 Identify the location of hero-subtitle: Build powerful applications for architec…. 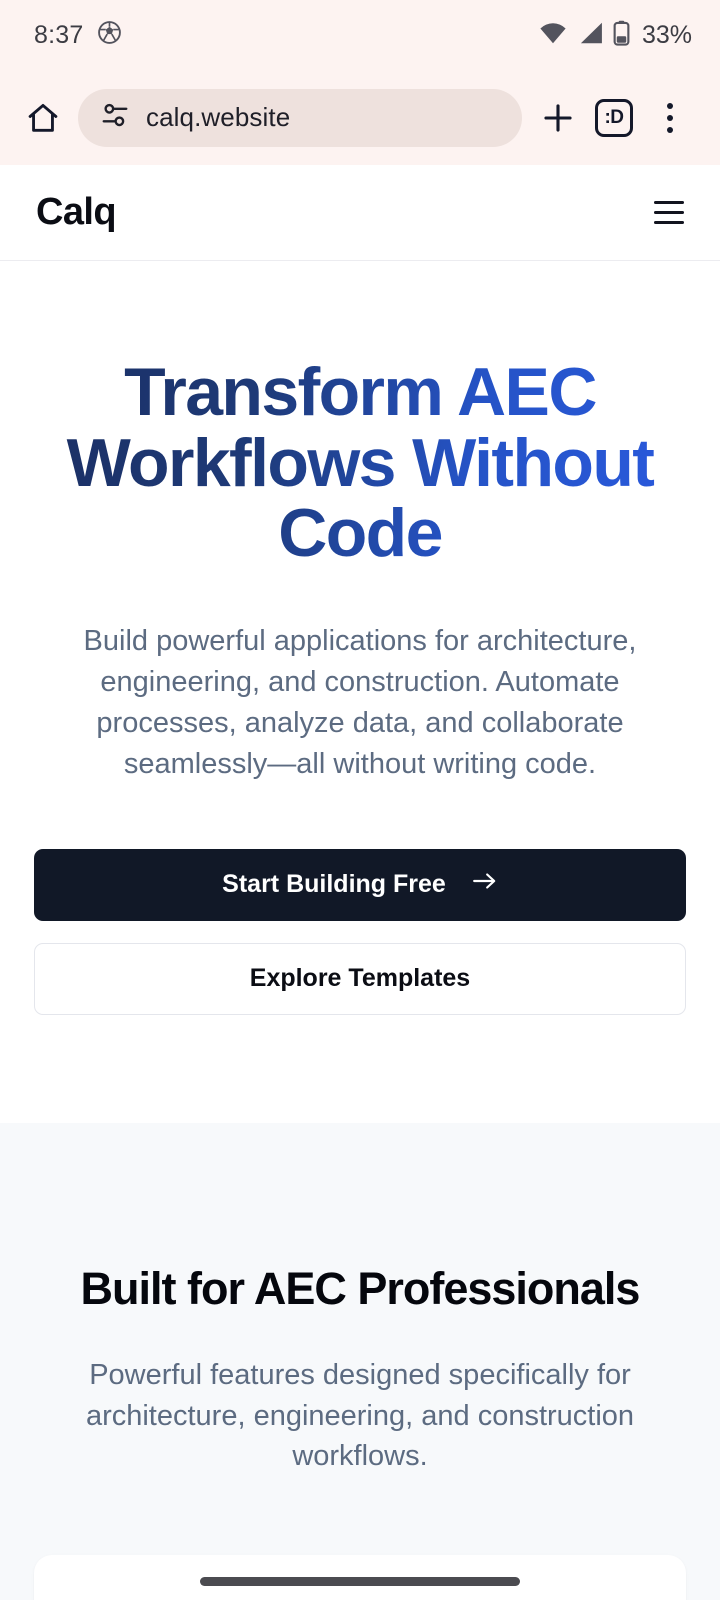
(360, 702).